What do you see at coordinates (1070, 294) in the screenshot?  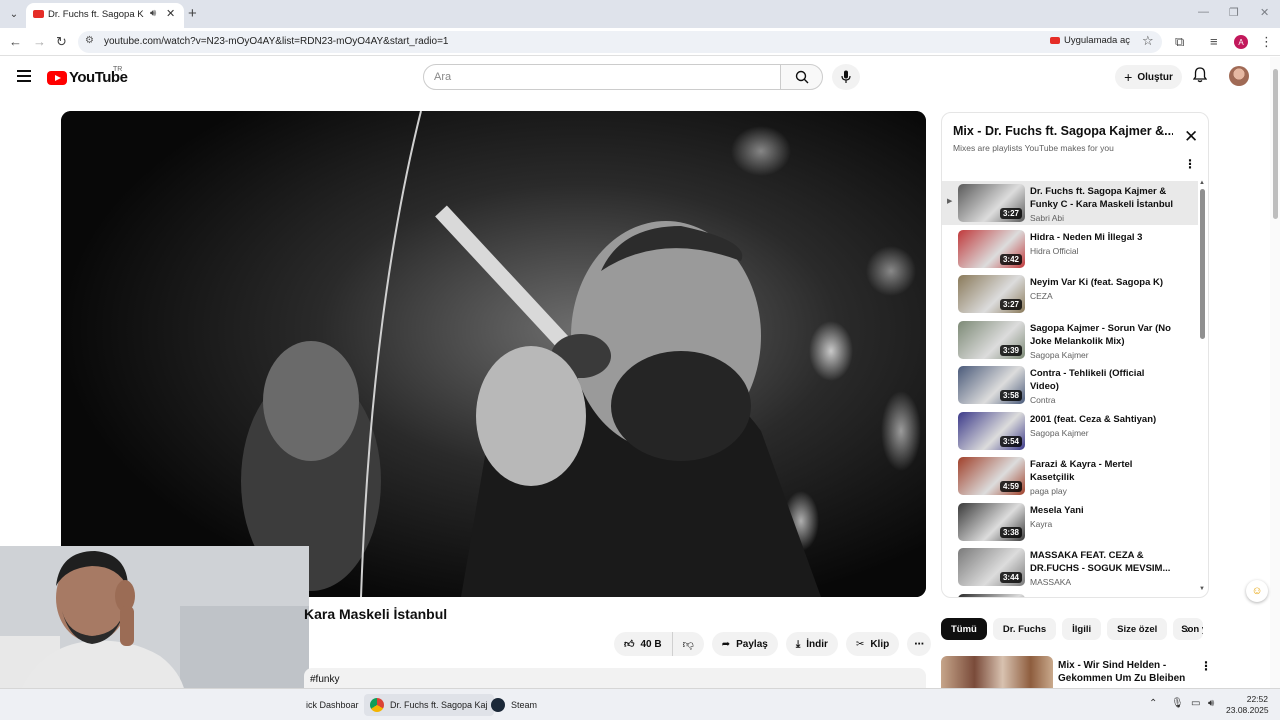 I see `playlist-item: 3:27 Neyim Var Ki (feat. Sagopa K) CEZA` at bounding box center [1070, 294].